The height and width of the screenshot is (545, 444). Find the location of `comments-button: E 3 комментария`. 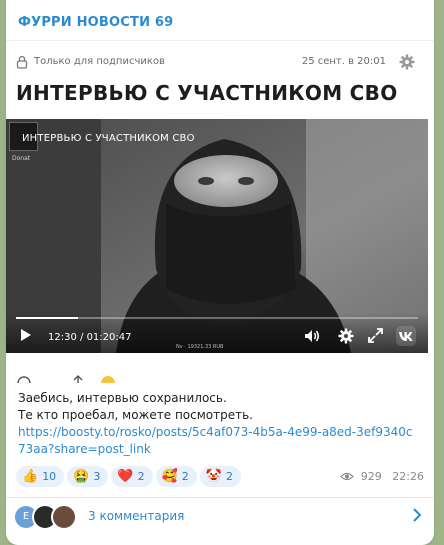

comments-button: E 3 комментария is located at coordinates (220, 516).